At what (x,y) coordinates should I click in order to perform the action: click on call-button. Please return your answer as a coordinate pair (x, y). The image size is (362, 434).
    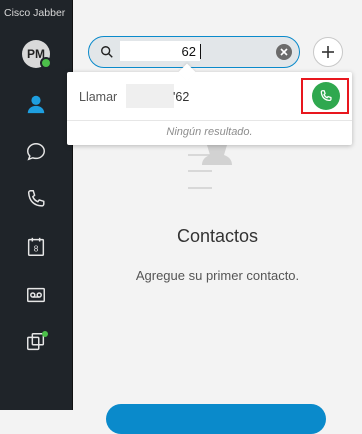
    Looking at the image, I should click on (326, 96).